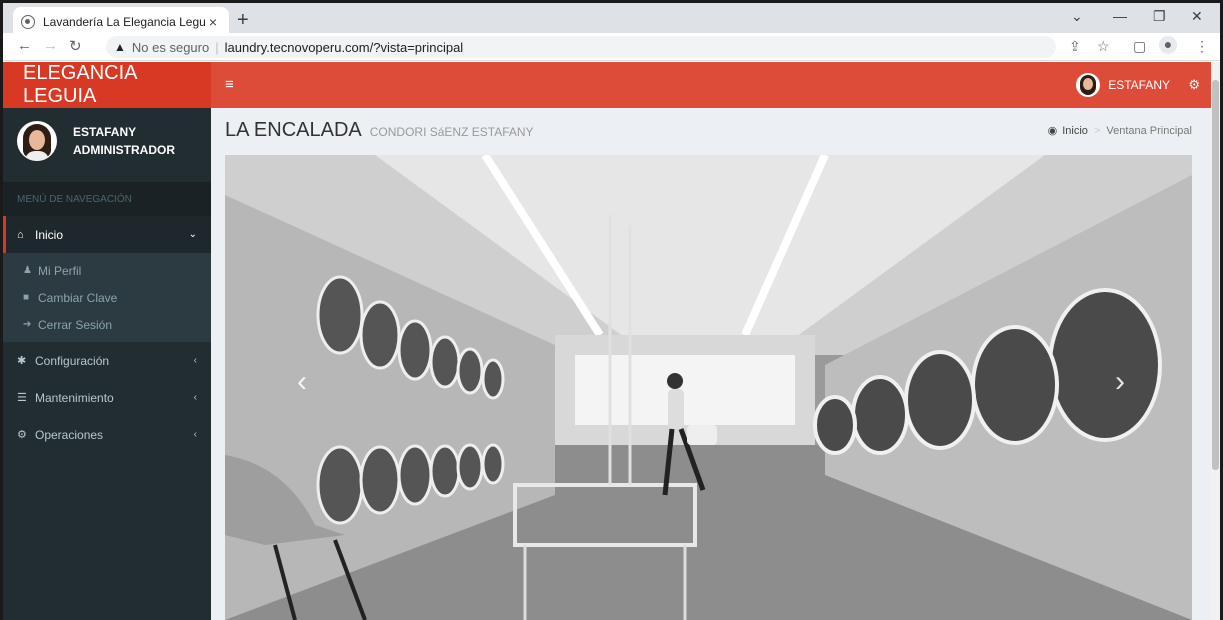 Image resolution: width=1223 pixels, height=620 pixels. Describe the element at coordinates (213, 22) in the screenshot. I see `close-tab-icon: ×` at that location.